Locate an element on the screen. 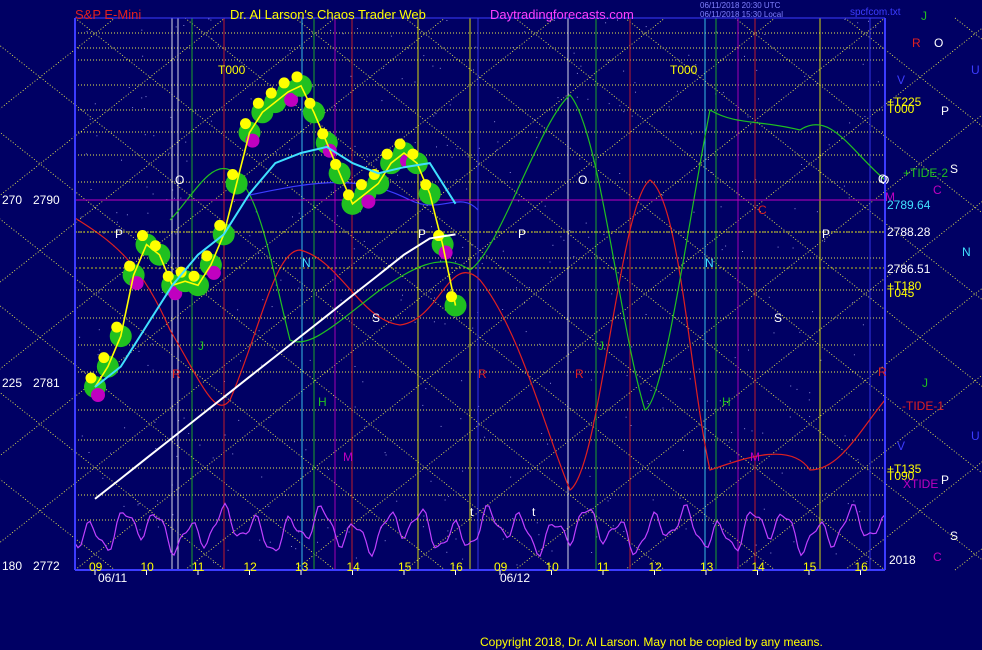 Image resolution: width=982 pixels, height=650 pixels. left-label-180: 180 is located at coordinates (12, 566).